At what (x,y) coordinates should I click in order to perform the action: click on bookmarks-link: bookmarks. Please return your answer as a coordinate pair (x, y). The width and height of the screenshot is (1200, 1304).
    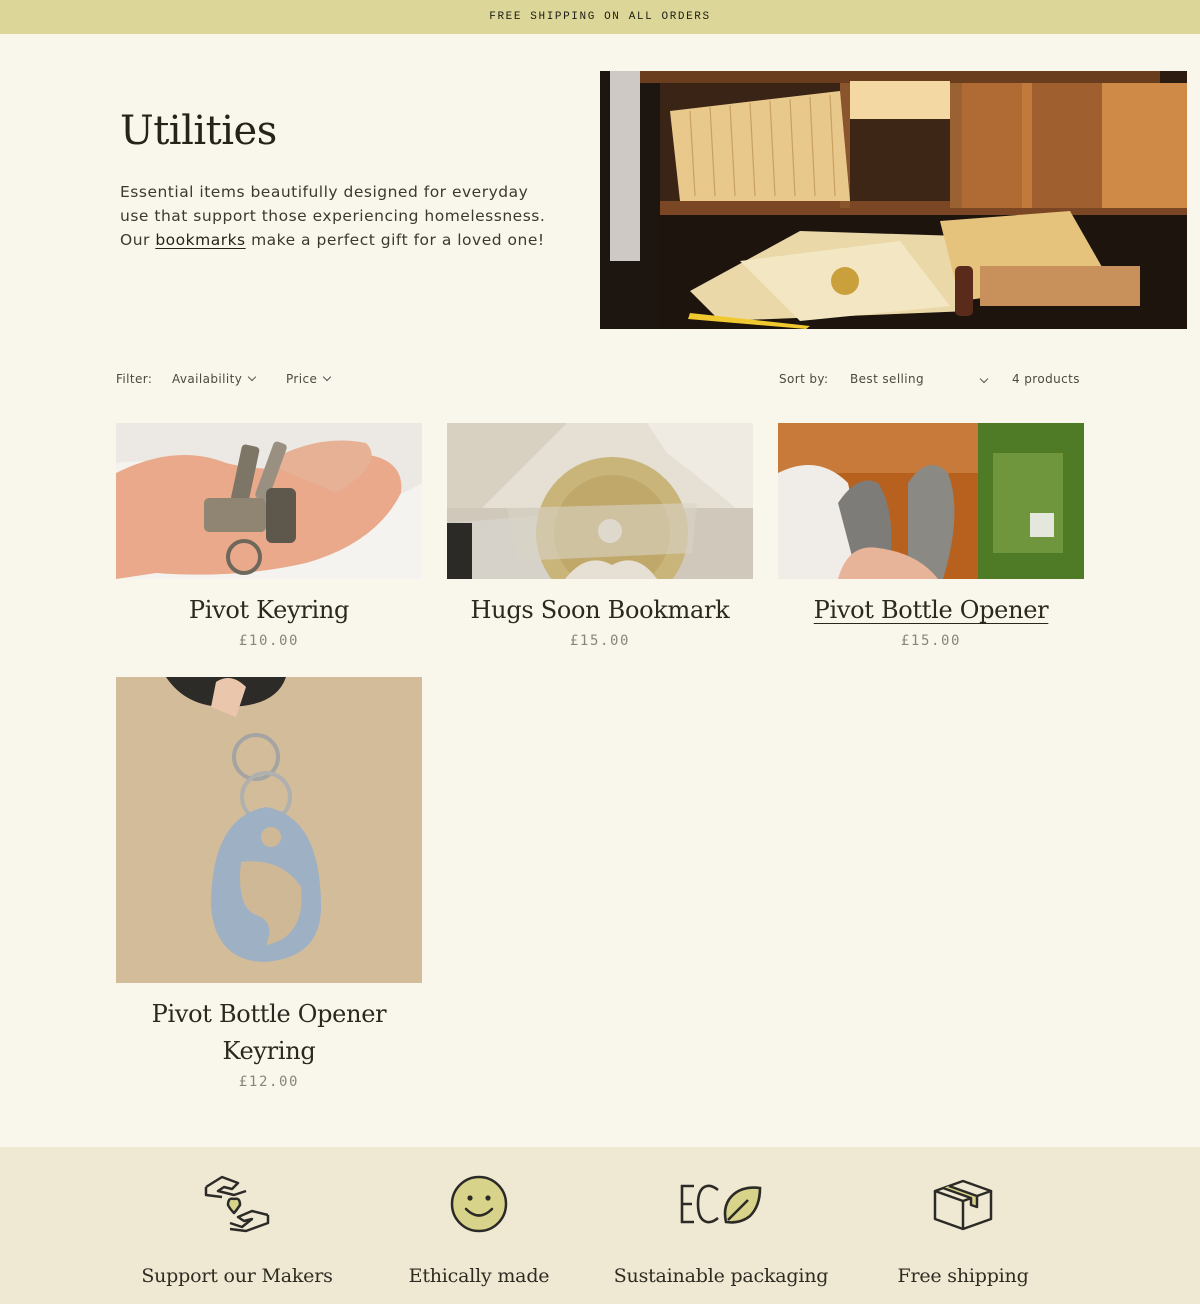
    Looking at the image, I should click on (200, 240).